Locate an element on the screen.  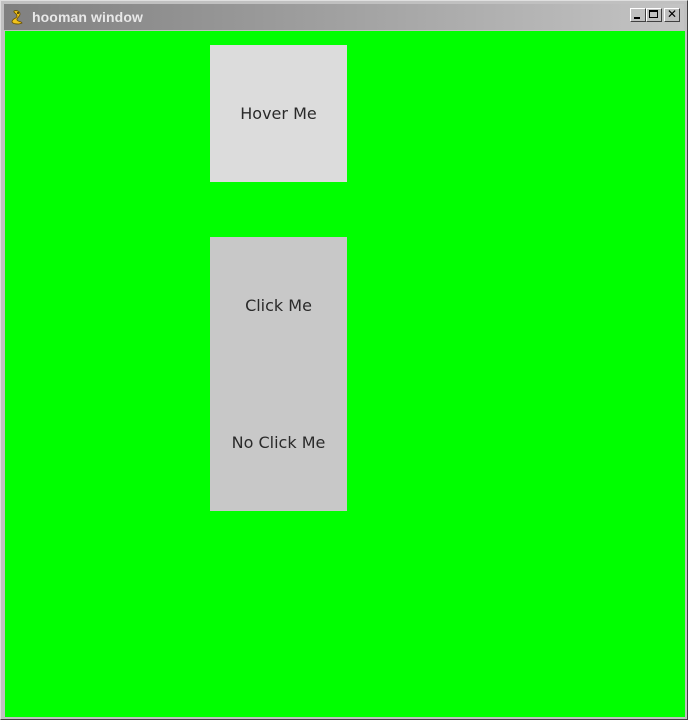
hover-me-button: Hover Me is located at coordinates (278, 113).